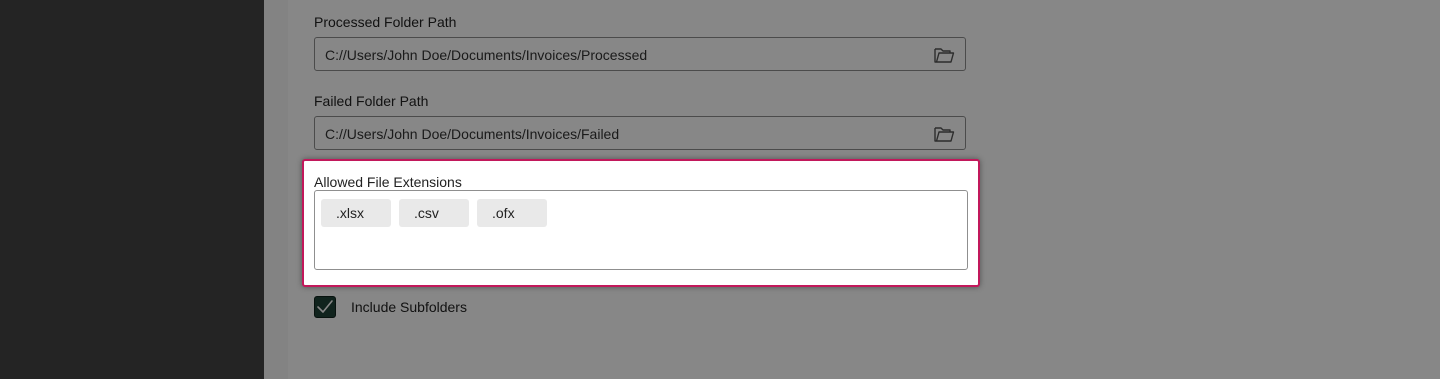  What do you see at coordinates (641, 230) in the screenshot?
I see `allowed-extensions-input: .xlsx .csv .ofx` at bounding box center [641, 230].